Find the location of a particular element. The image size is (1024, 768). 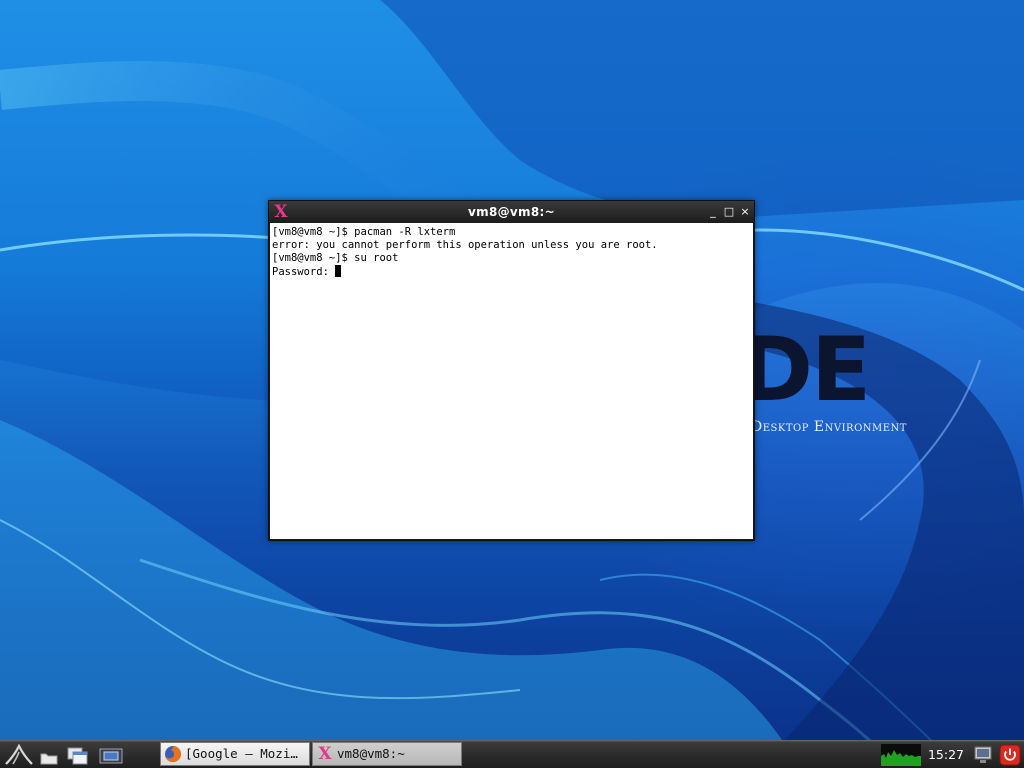

taskbar is located at coordinates (512, 754).